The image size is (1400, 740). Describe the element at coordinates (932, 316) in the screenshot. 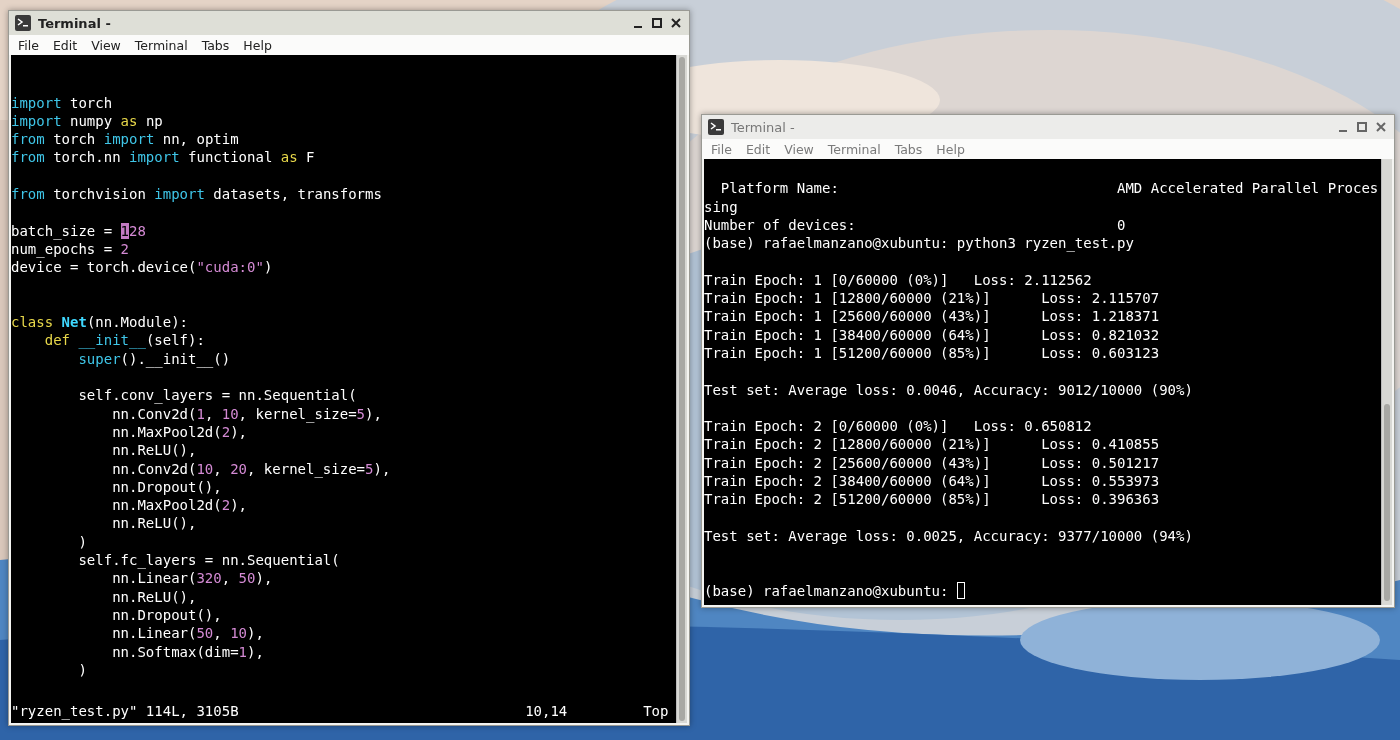

I see `output-line: Train Epoch: 1 [25600/60000 (43%)] Loss: 1.218371` at that location.